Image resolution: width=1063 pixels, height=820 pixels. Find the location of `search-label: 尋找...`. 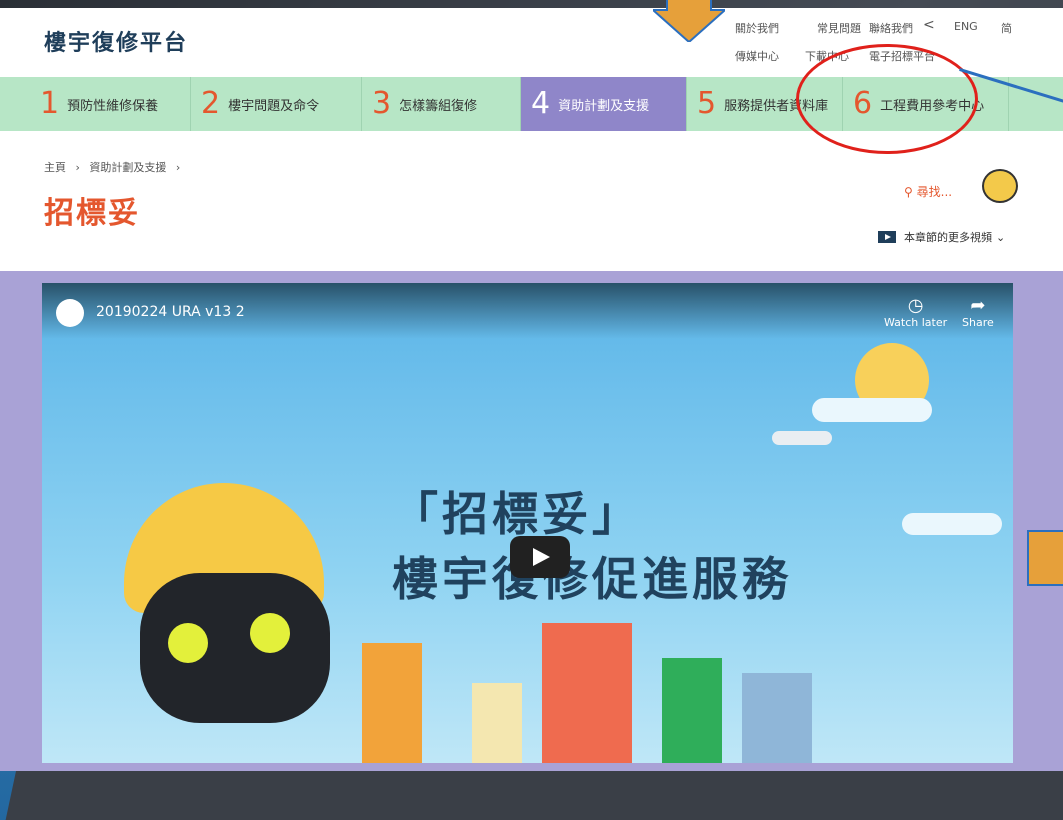

search-label: 尋找... is located at coordinates (934, 192).